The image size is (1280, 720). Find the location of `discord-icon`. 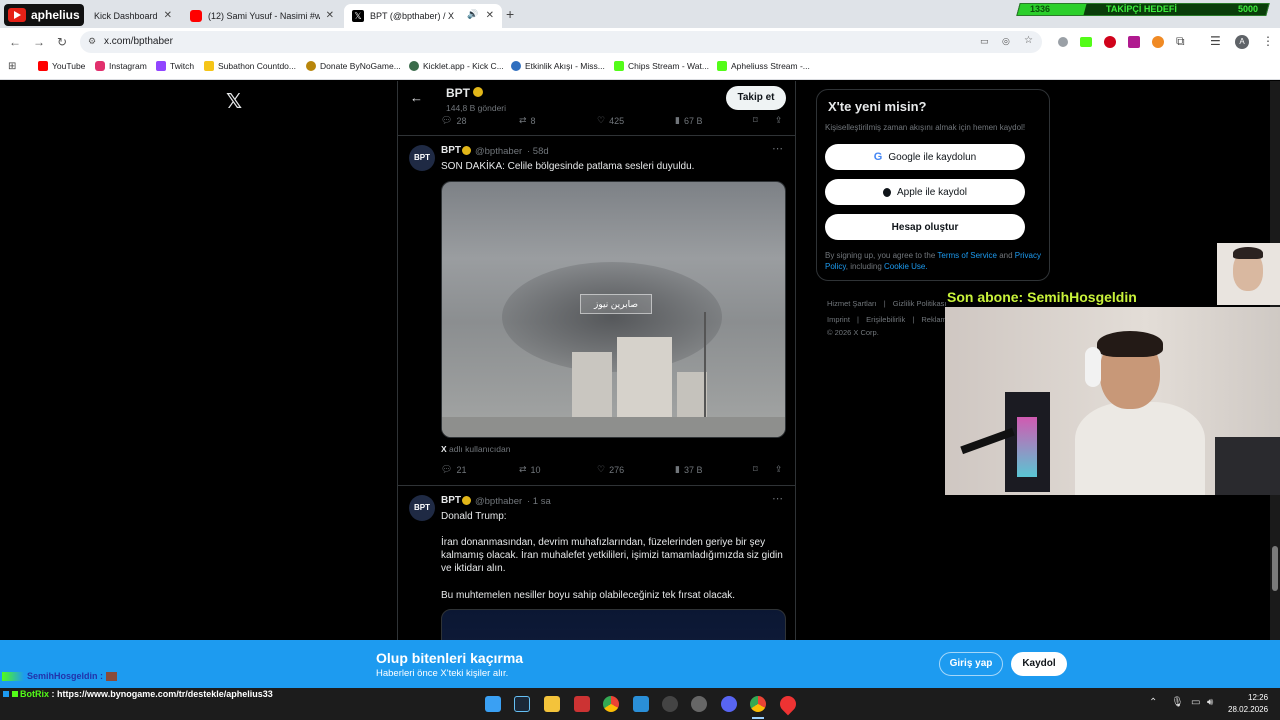

discord-icon is located at coordinates (729, 704).